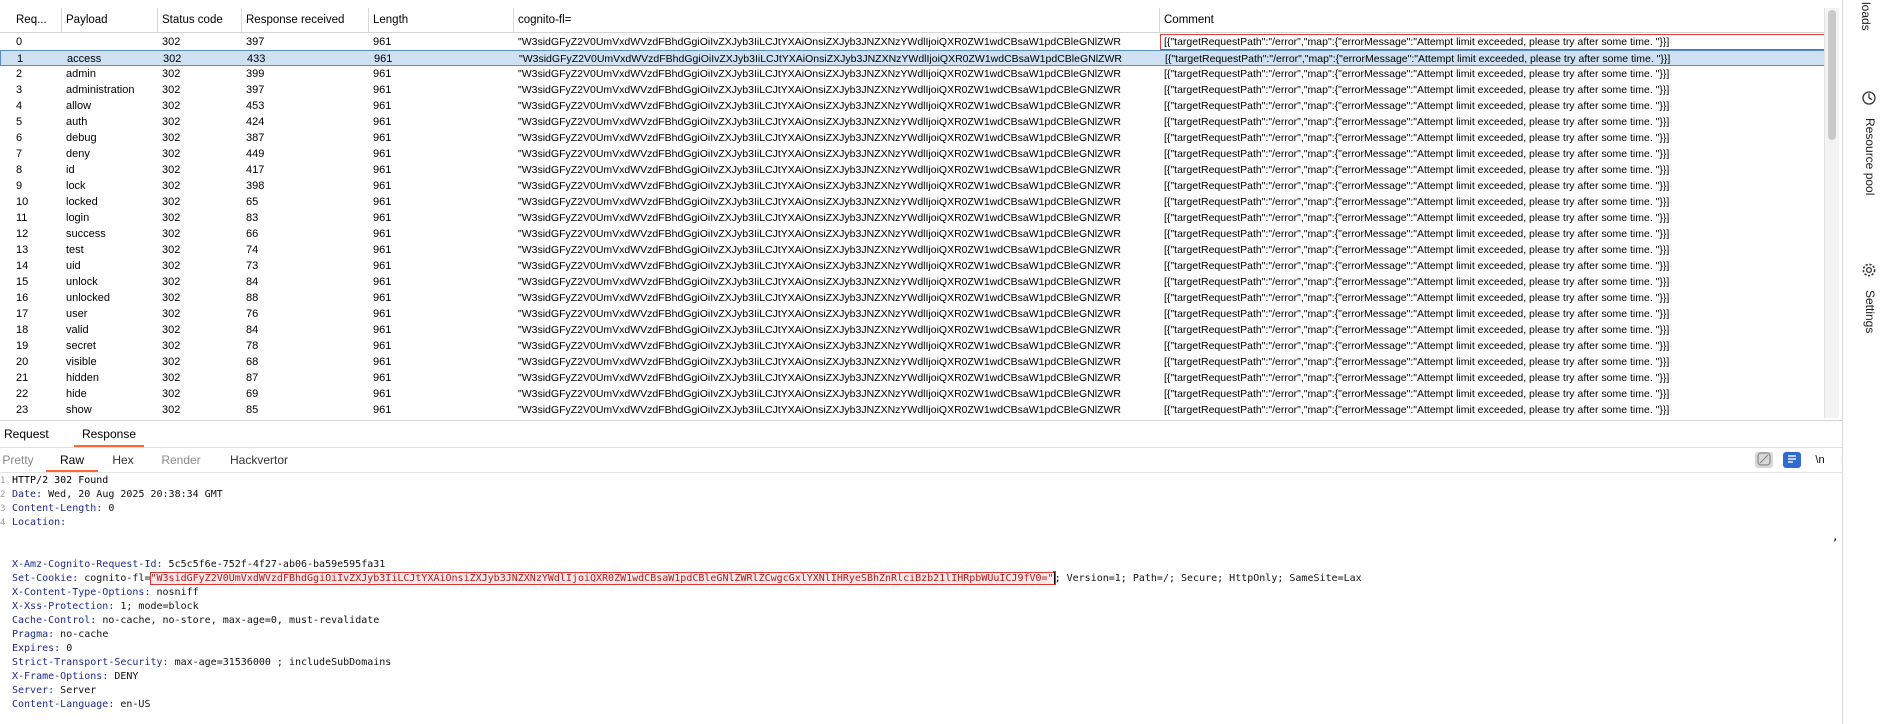 This screenshot has height=724, width=1895. I want to click on tab-response: Response, so click(109, 434).